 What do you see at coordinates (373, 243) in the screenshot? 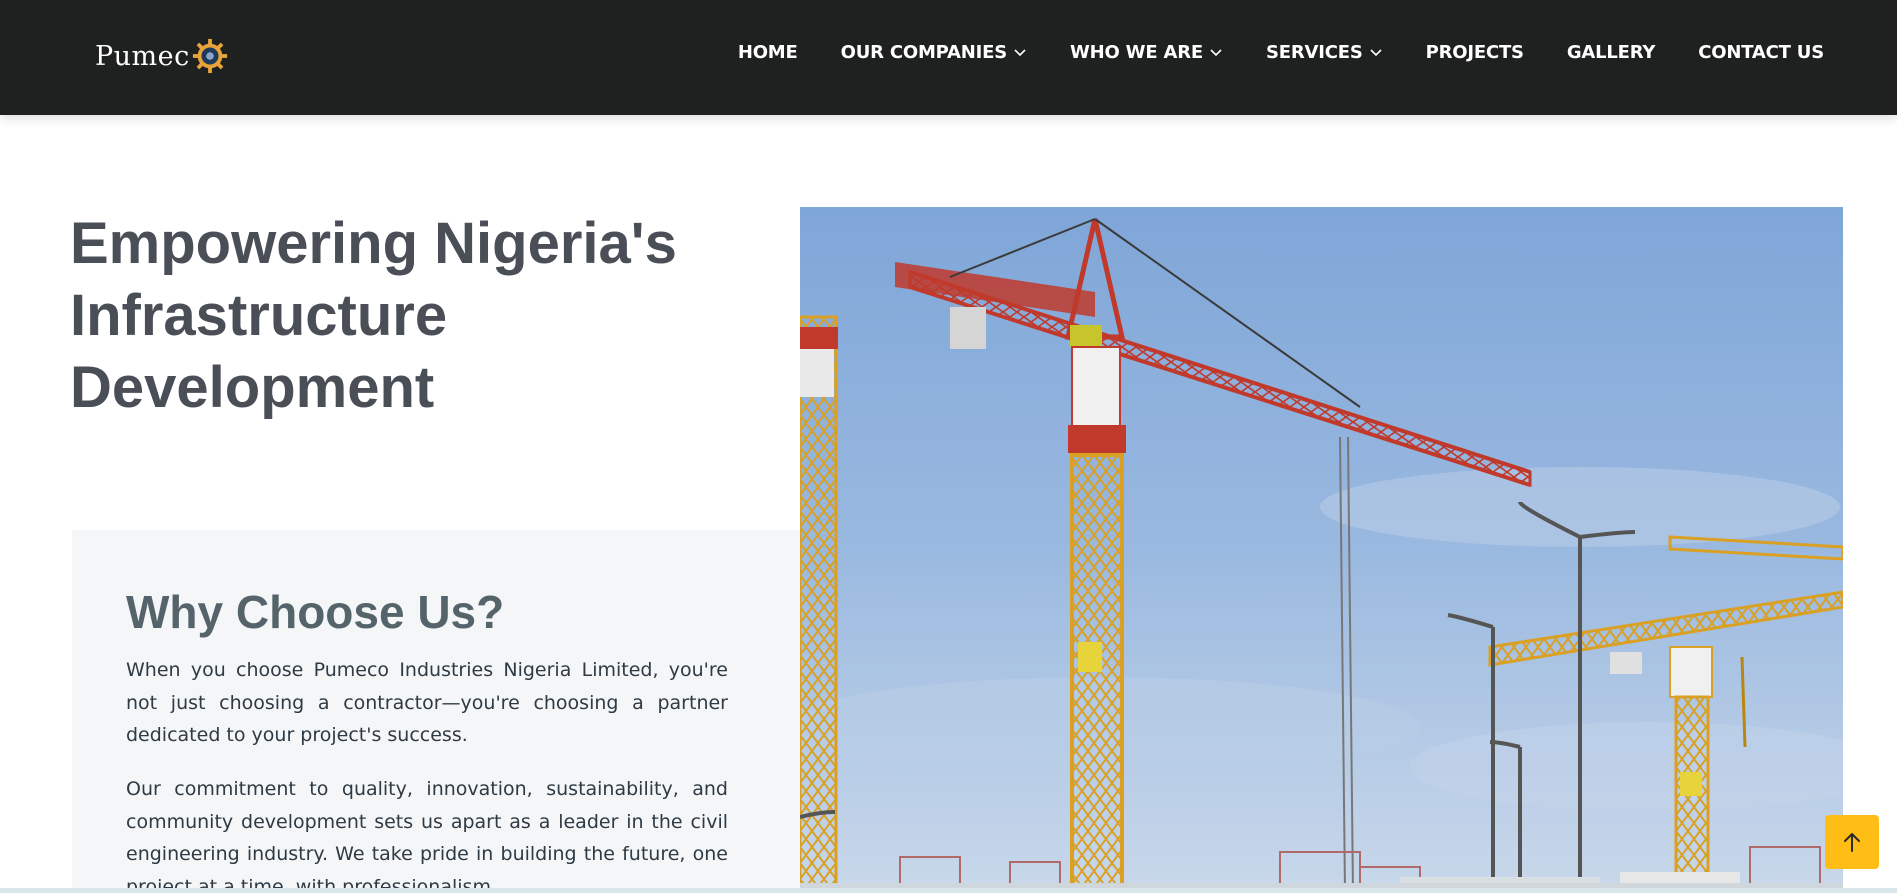
I see `hero-title-line-1: Empowering Nigeria's` at bounding box center [373, 243].